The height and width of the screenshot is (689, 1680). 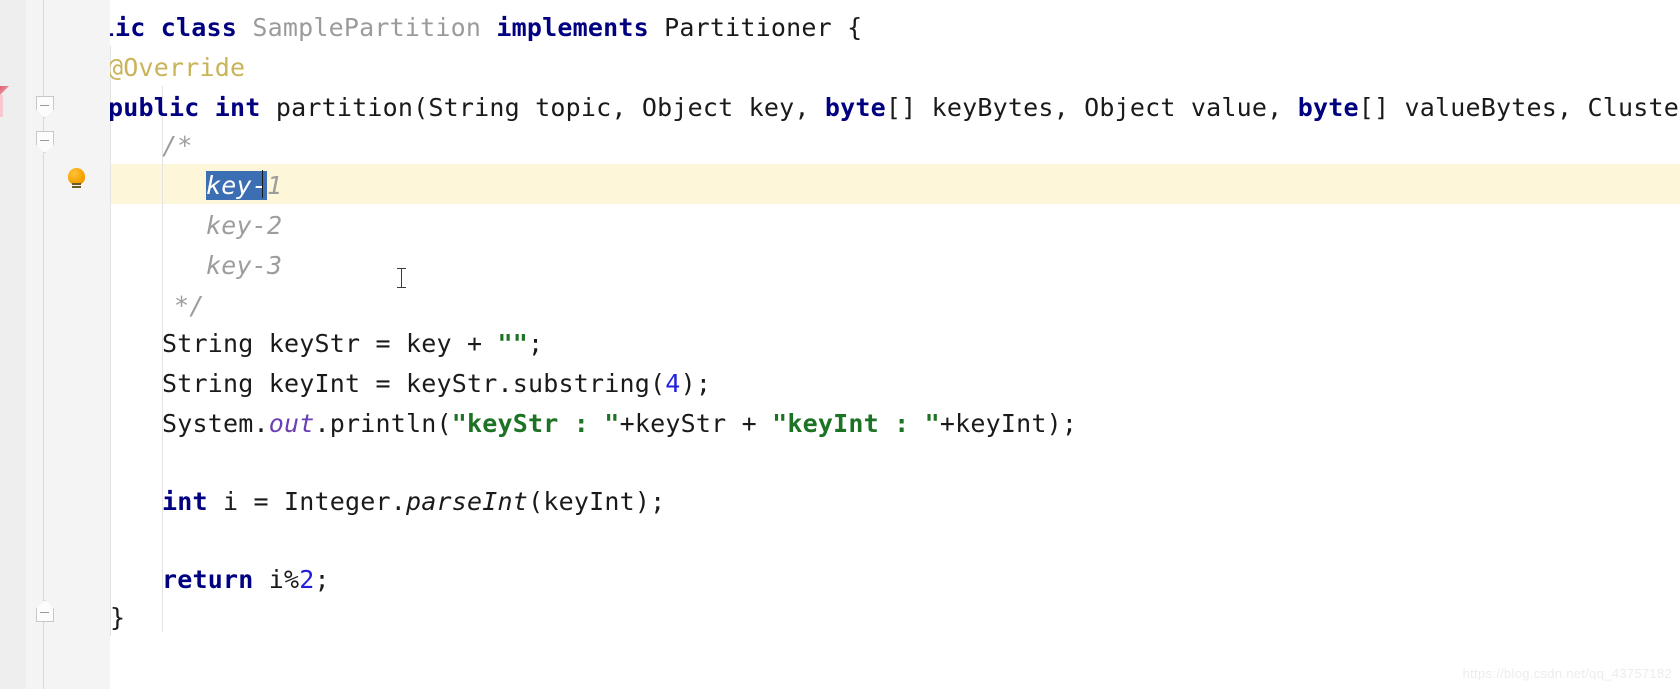 I want to click on open-brace: {, so click(x=855, y=27).